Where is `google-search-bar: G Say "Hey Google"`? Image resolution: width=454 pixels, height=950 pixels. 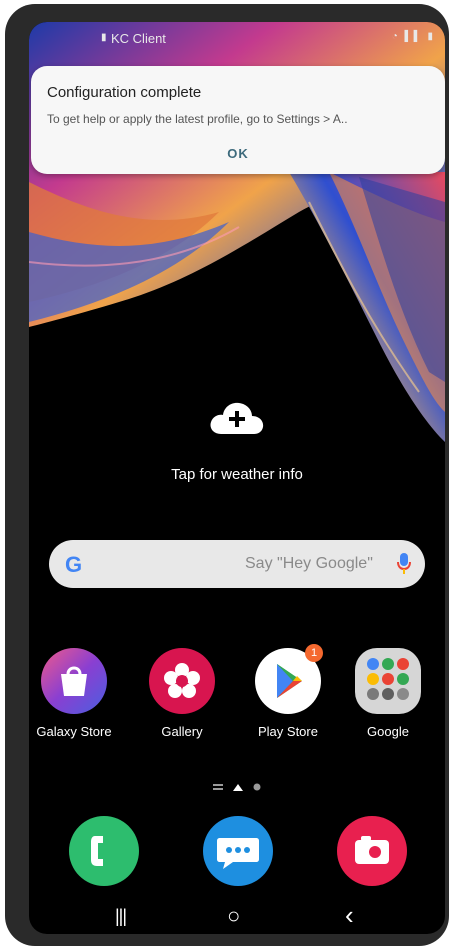
google-search-bar: G Say "Hey Google" is located at coordinates (237, 564).